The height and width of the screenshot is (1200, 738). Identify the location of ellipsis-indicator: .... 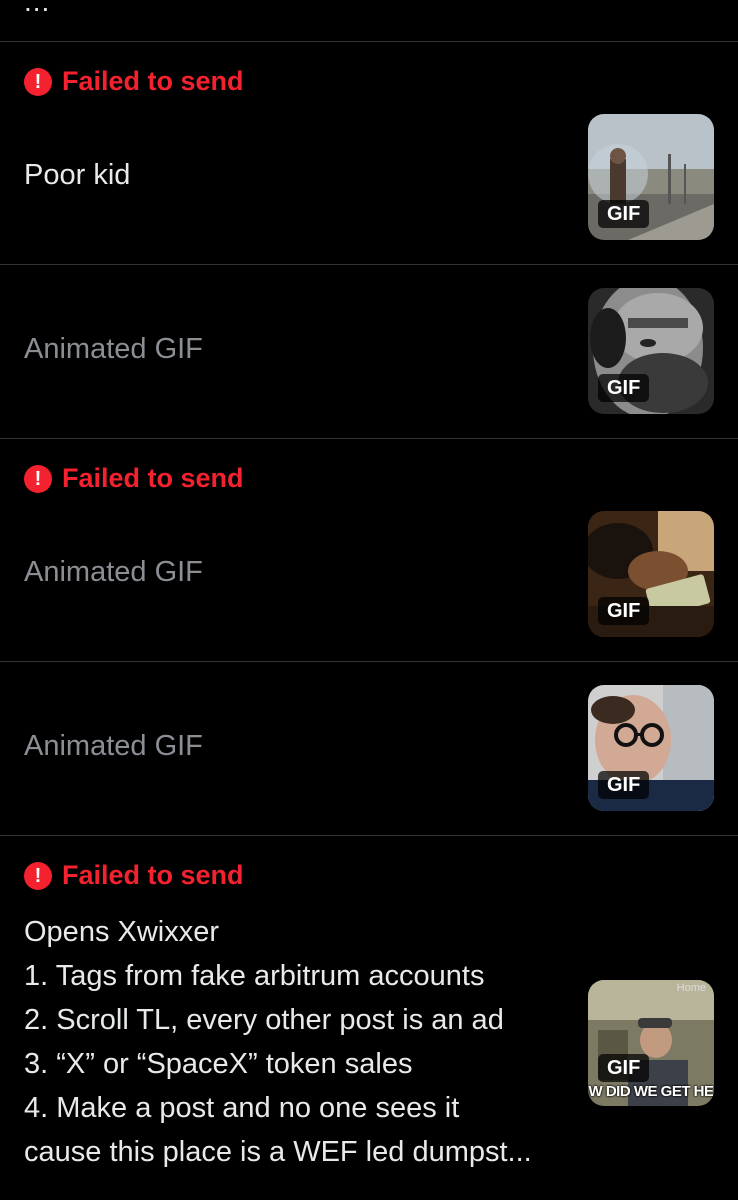
(37, 8).